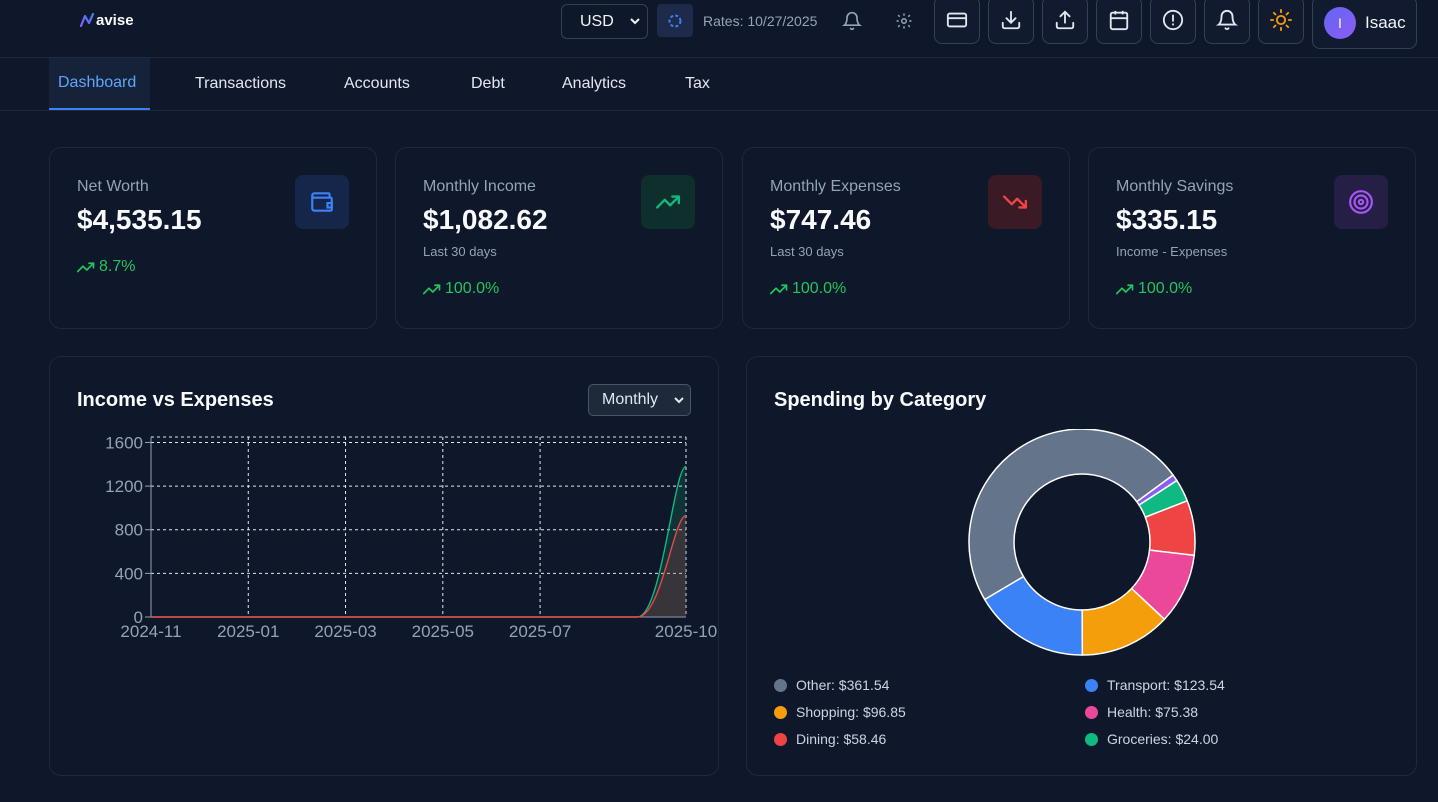  What do you see at coordinates (488, 84) in the screenshot?
I see `tab-debt: Debt` at bounding box center [488, 84].